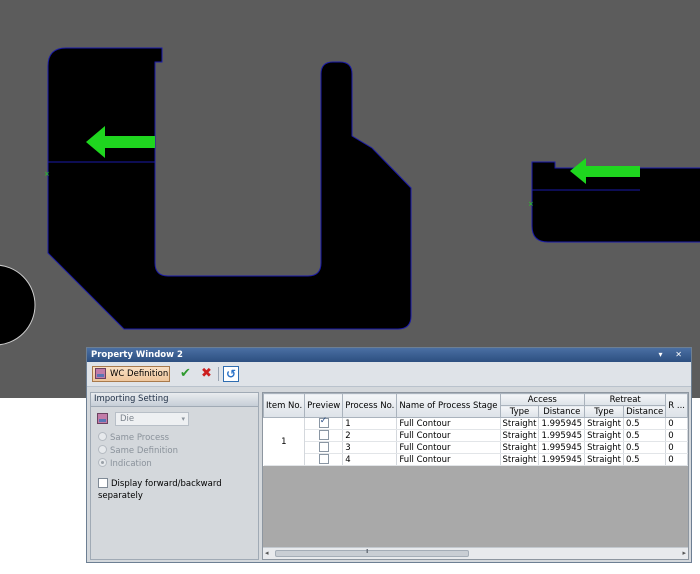  I want to click on radio-indication: Indication, so click(125, 464).